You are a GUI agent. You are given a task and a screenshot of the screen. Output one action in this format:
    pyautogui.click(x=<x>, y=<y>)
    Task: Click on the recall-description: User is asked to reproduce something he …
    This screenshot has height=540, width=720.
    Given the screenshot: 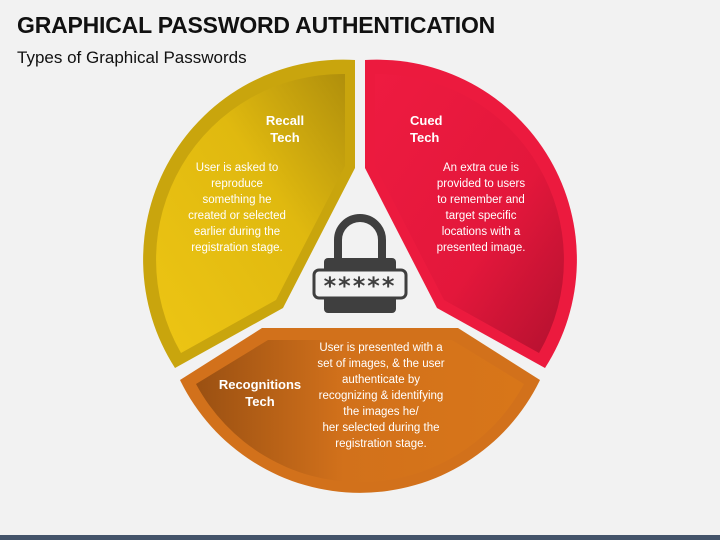 What is the action you would take?
    pyautogui.click(x=237, y=208)
    